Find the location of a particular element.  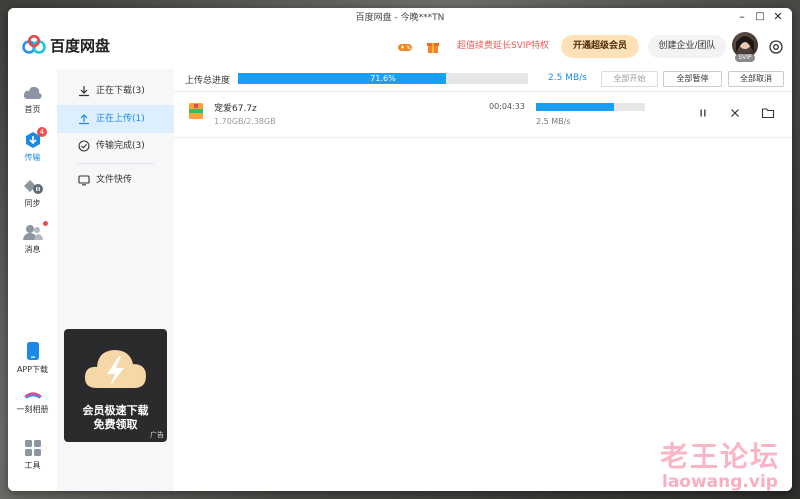

file-name: 宠爱67.7z is located at coordinates (235, 109).